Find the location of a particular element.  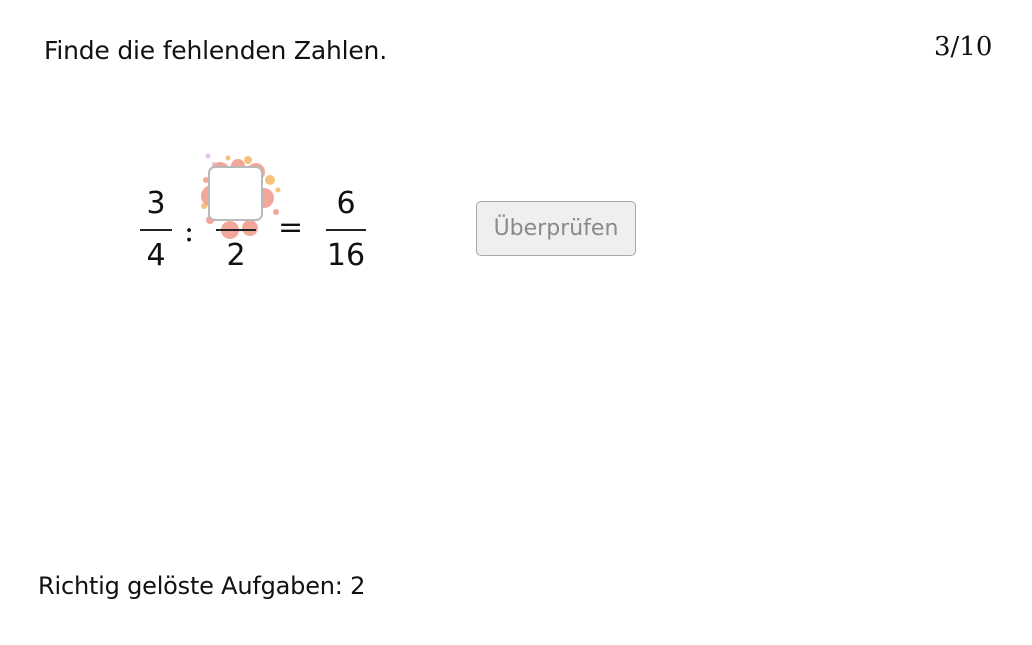

result-numerator: 6 is located at coordinates (346, 203).